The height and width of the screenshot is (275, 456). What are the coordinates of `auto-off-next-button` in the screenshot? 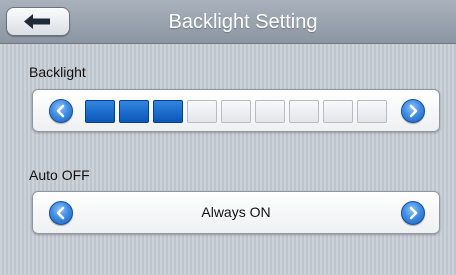 It's located at (413, 213).